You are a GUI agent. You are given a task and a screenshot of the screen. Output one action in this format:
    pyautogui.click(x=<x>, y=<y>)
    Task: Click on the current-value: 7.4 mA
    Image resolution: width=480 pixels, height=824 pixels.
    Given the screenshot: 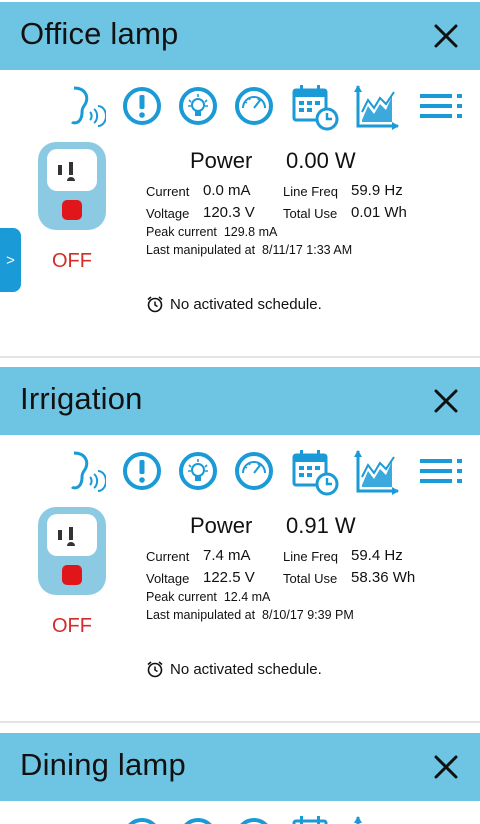 What is the action you would take?
    pyautogui.click(x=227, y=555)
    